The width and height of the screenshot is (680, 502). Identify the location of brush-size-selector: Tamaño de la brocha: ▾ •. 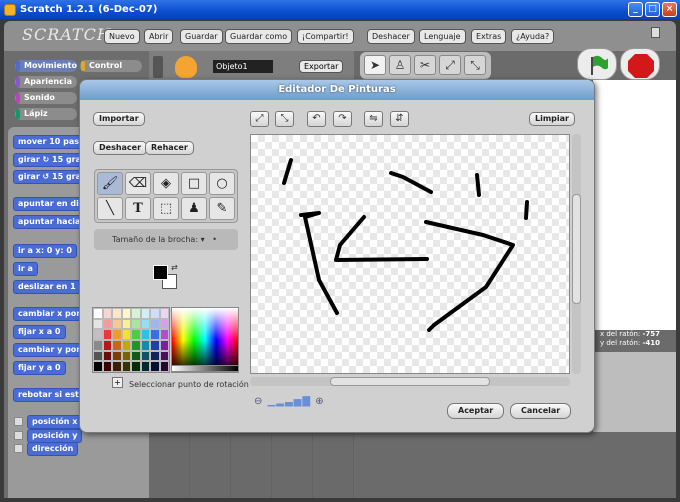
(166, 239).